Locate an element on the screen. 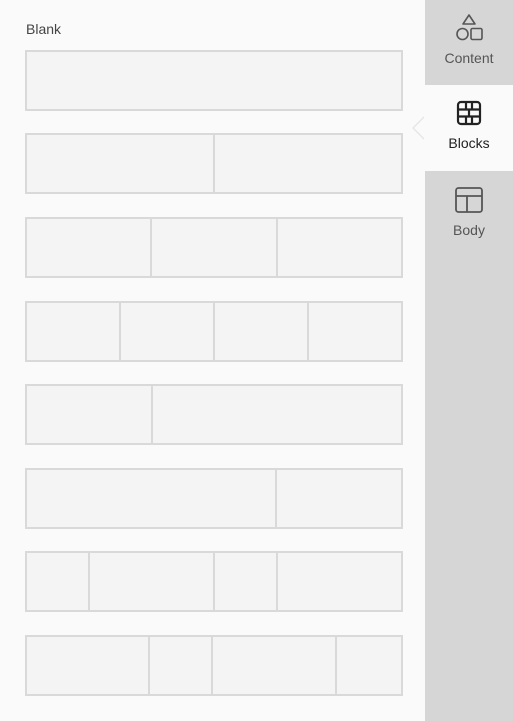  tab-pointer is located at coordinates (419, 128).